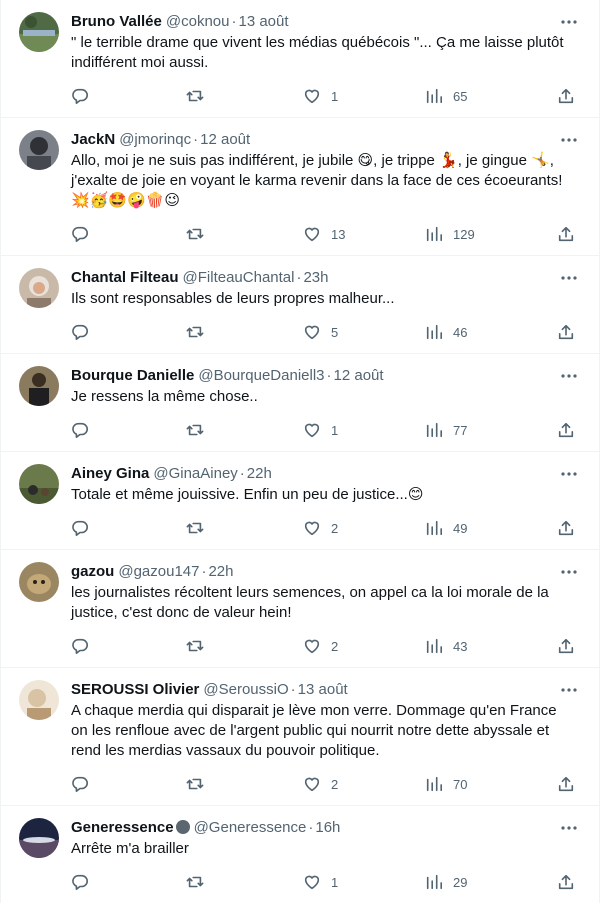 The width and height of the screenshot is (600, 903). What do you see at coordinates (239, 277) in the screenshot?
I see `author-handle: @FilteauChantal` at bounding box center [239, 277].